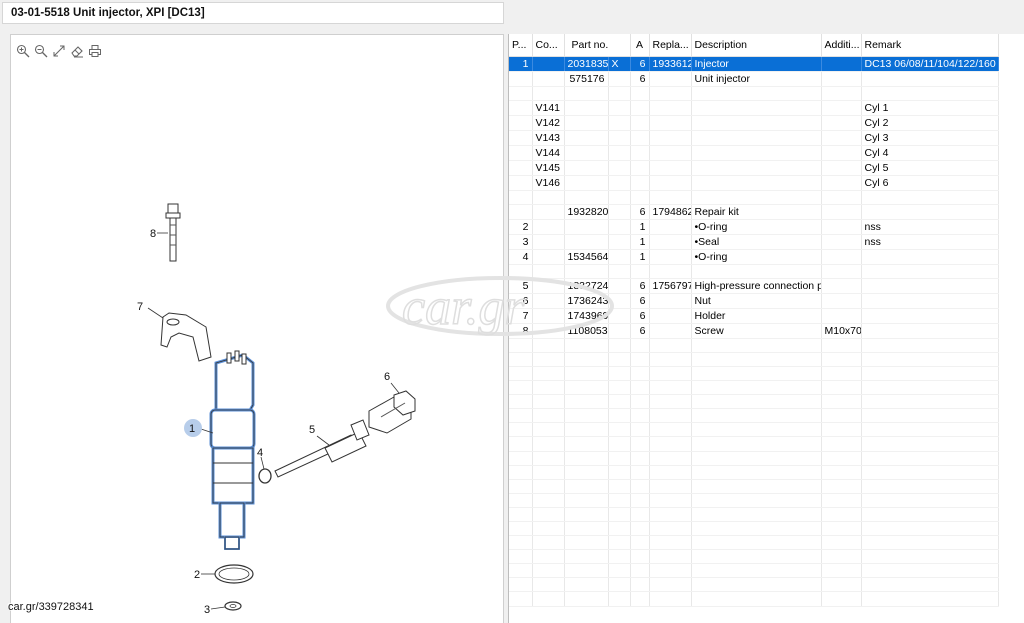 Image resolution: width=1024 pixels, height=623 pixels. What do you see at coordinates (841, 331) in the screenshot?
I see `cell-additional: M10x70` at bounding box center [841, 331].